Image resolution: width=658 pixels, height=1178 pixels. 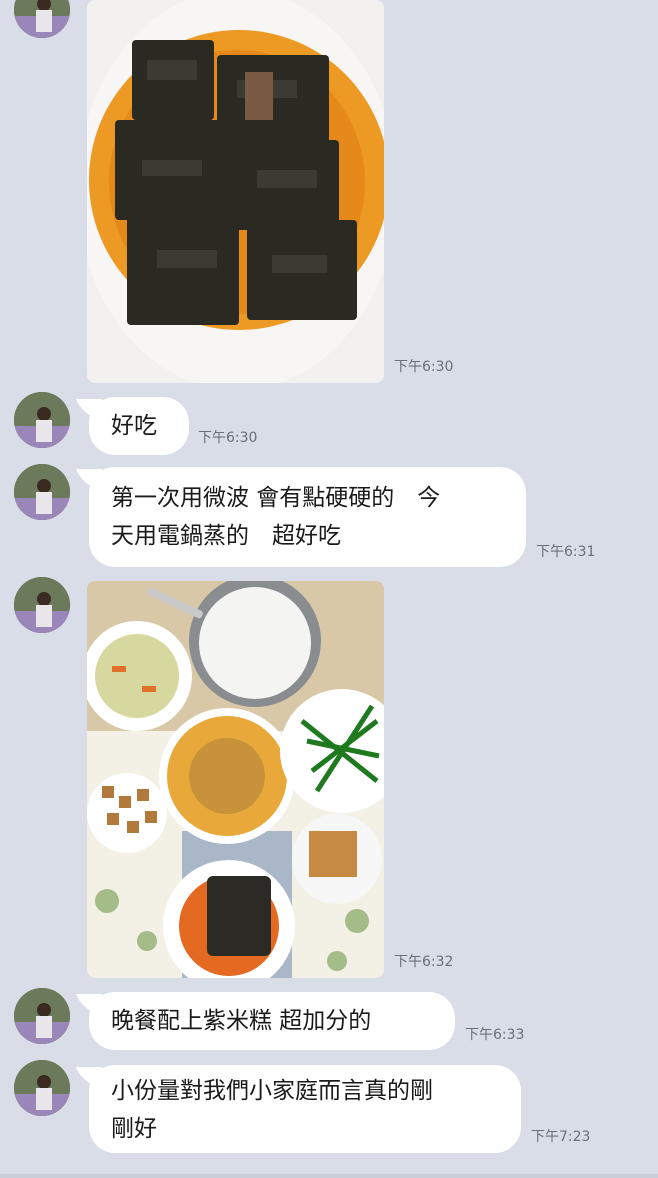 I want to click on timestamp: 下午6:33, so click(x=495, y=1035).